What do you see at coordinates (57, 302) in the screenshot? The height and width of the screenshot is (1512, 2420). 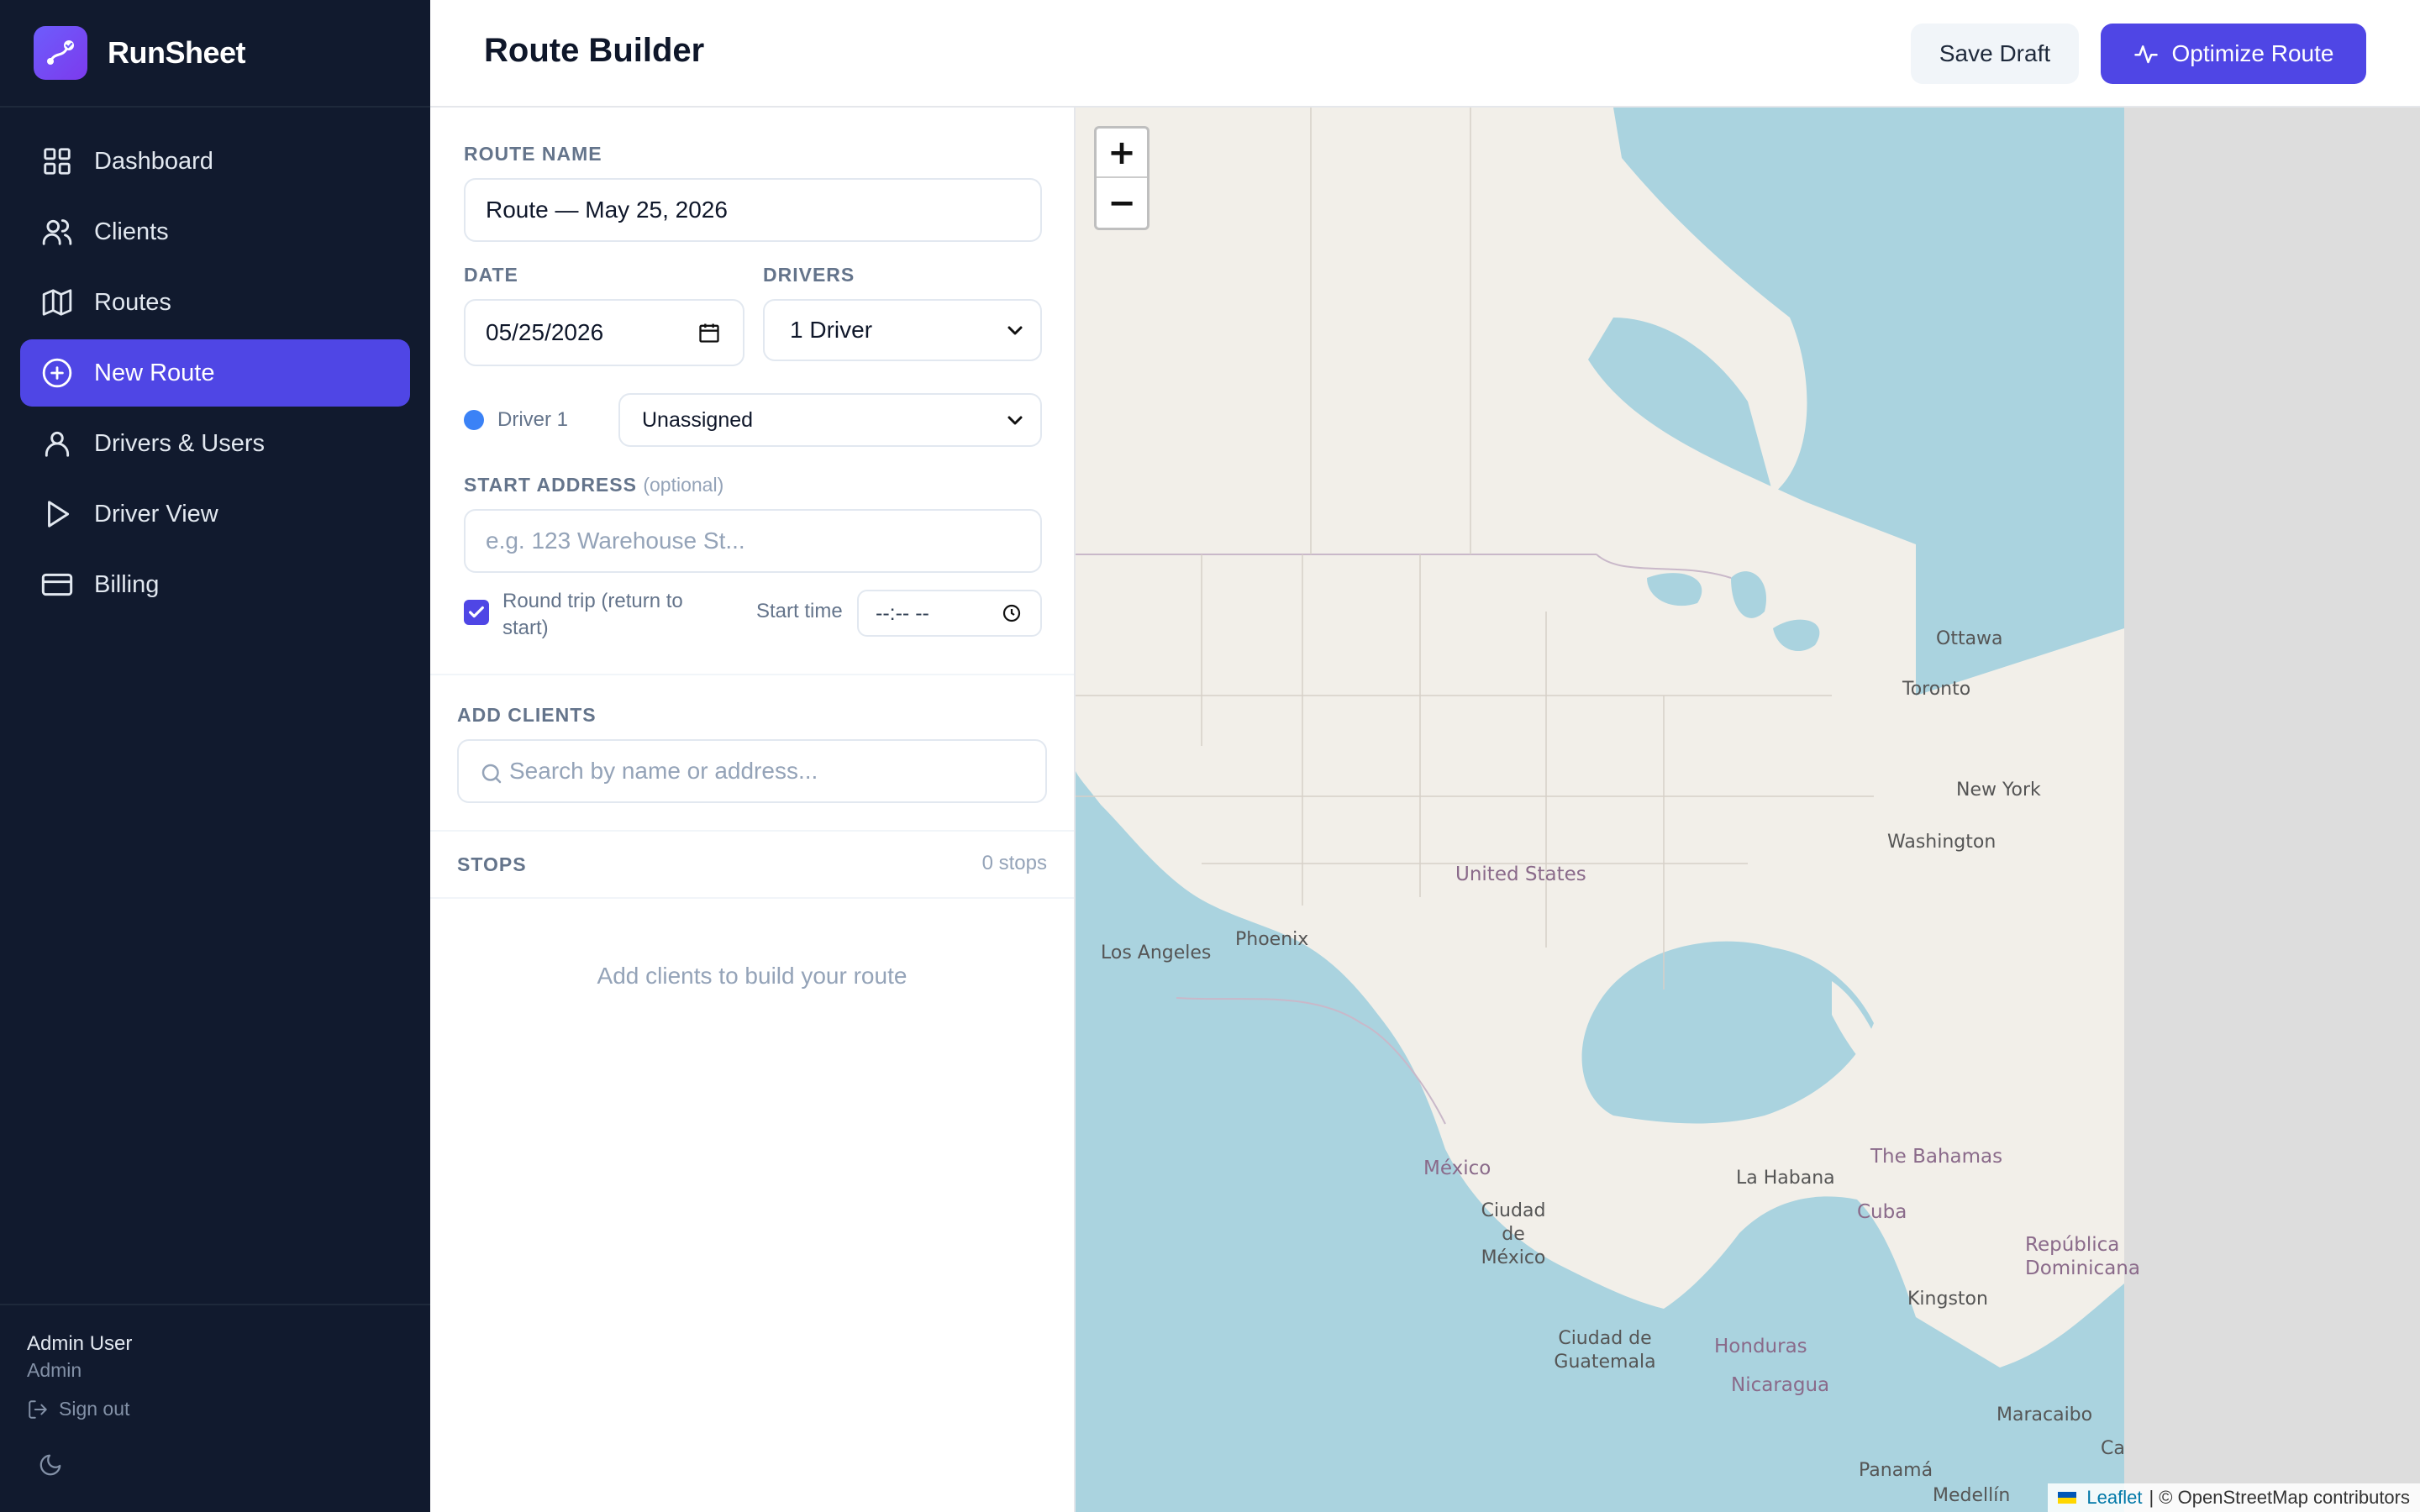 I see `map-icon` at bounding box center [57, 302].